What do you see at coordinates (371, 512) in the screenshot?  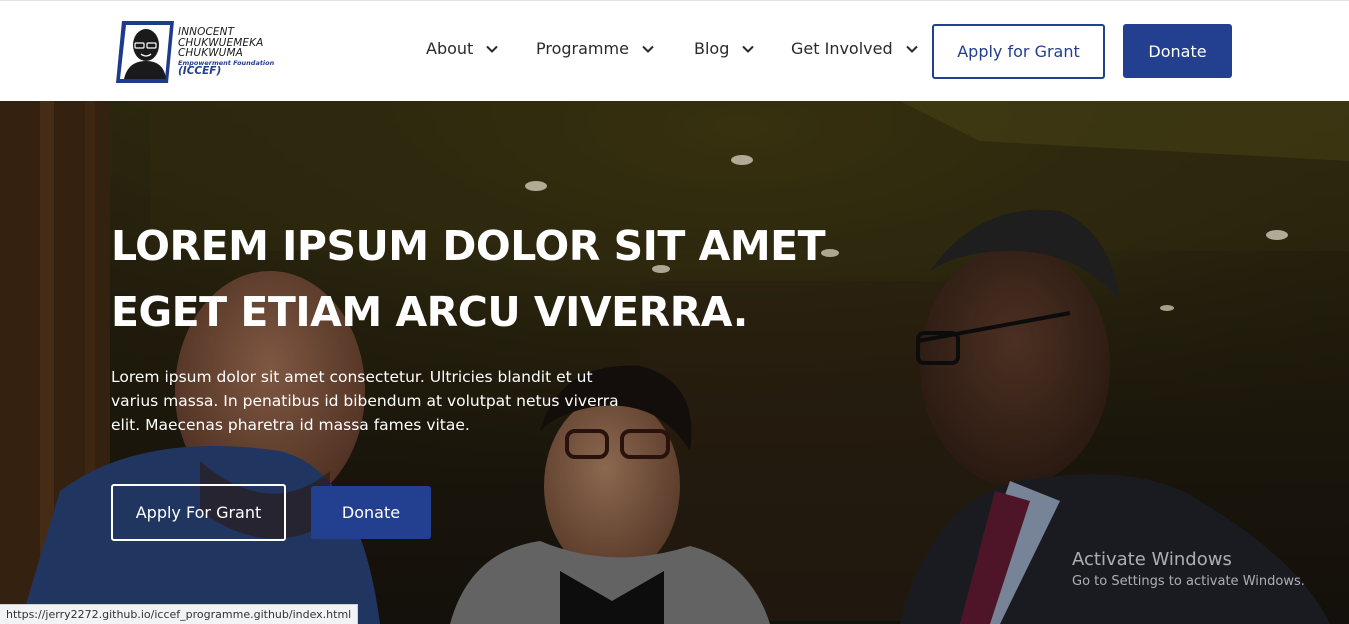 I see `hero-donate-button: Donate` at bounding box center [371, 512].